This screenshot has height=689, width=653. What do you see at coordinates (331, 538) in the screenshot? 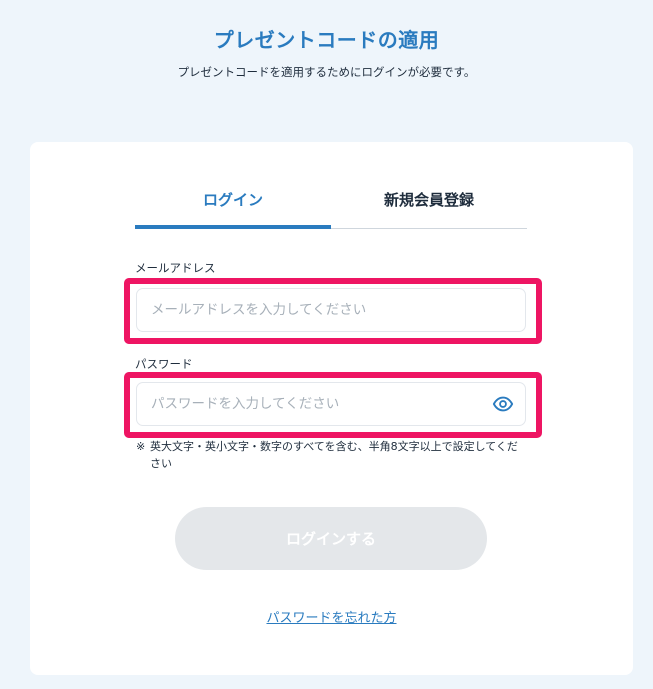
I see `login-submit-button: ログインする` at bounding box center [331, 538].